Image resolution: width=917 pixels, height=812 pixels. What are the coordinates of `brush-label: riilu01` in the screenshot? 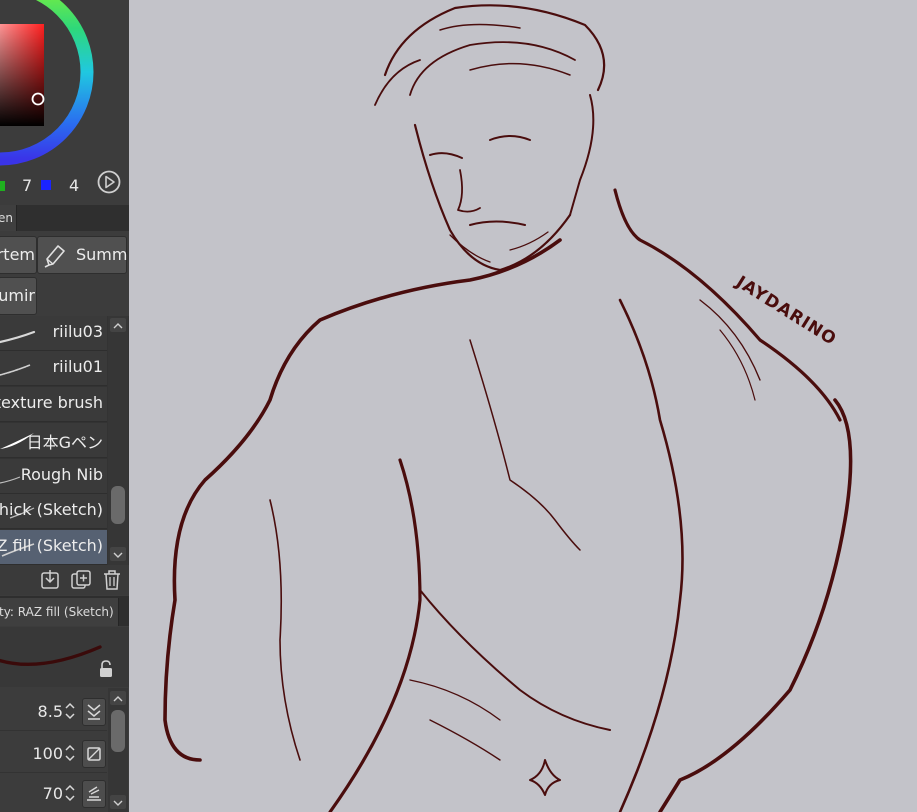 It's located at (77, 366).